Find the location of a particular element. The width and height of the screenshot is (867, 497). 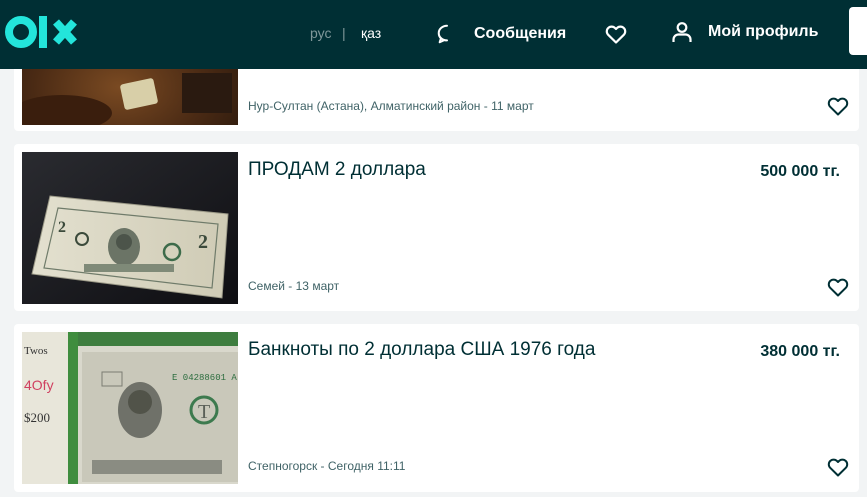

svg-text: $200 is located at coordinates (37, 417).